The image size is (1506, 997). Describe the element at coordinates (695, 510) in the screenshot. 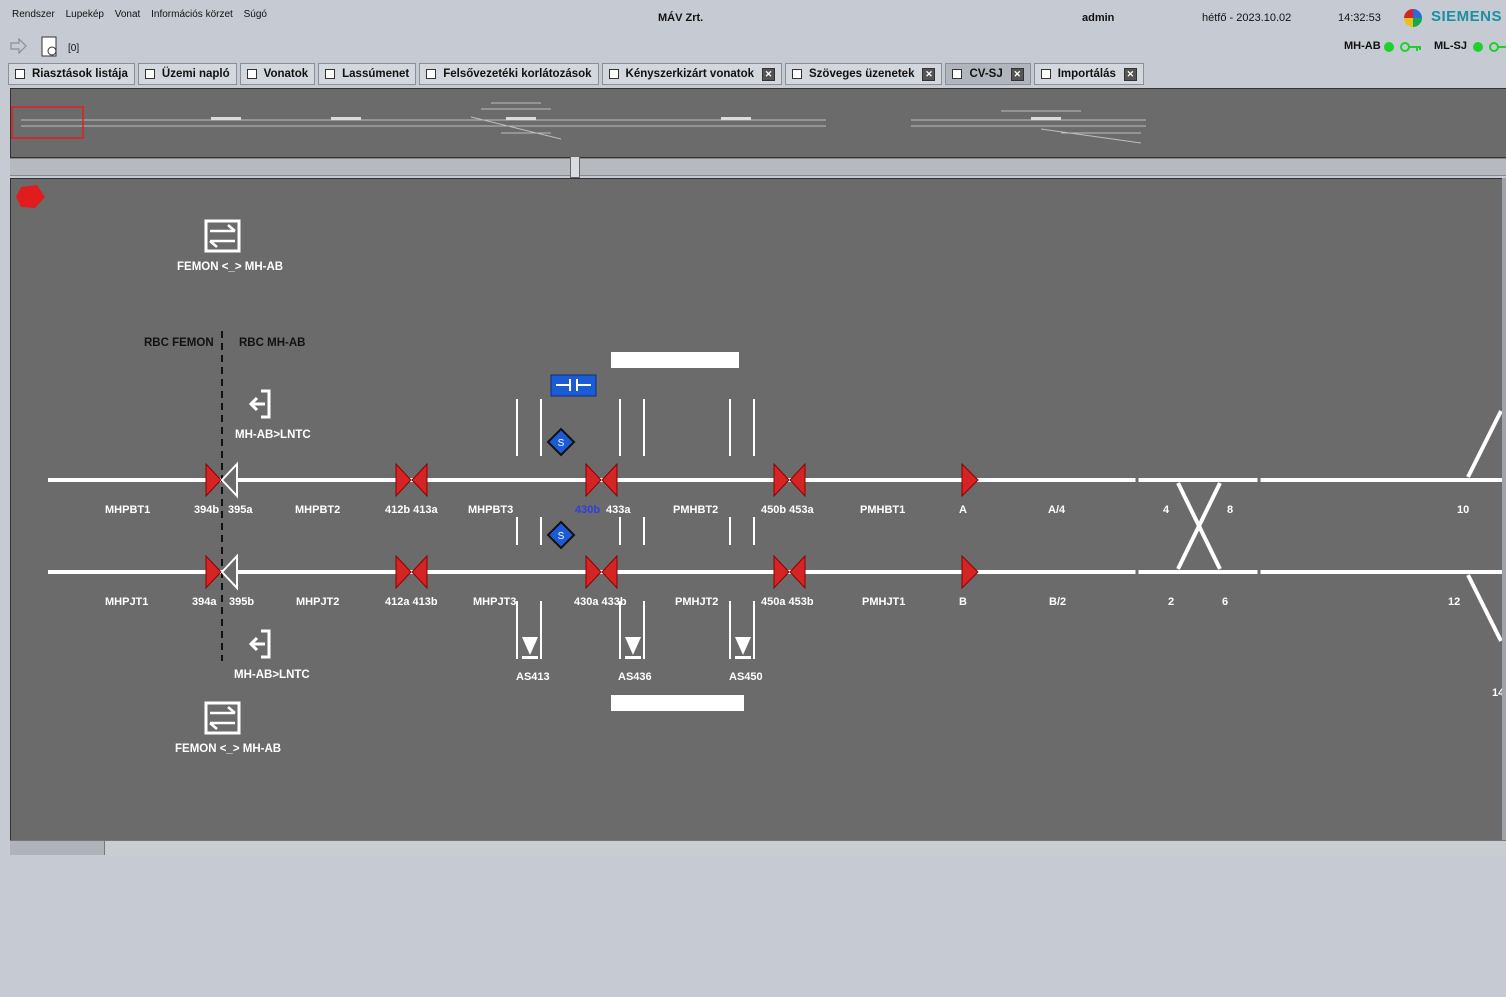

I see `track-label: PMHBT2` at that location.